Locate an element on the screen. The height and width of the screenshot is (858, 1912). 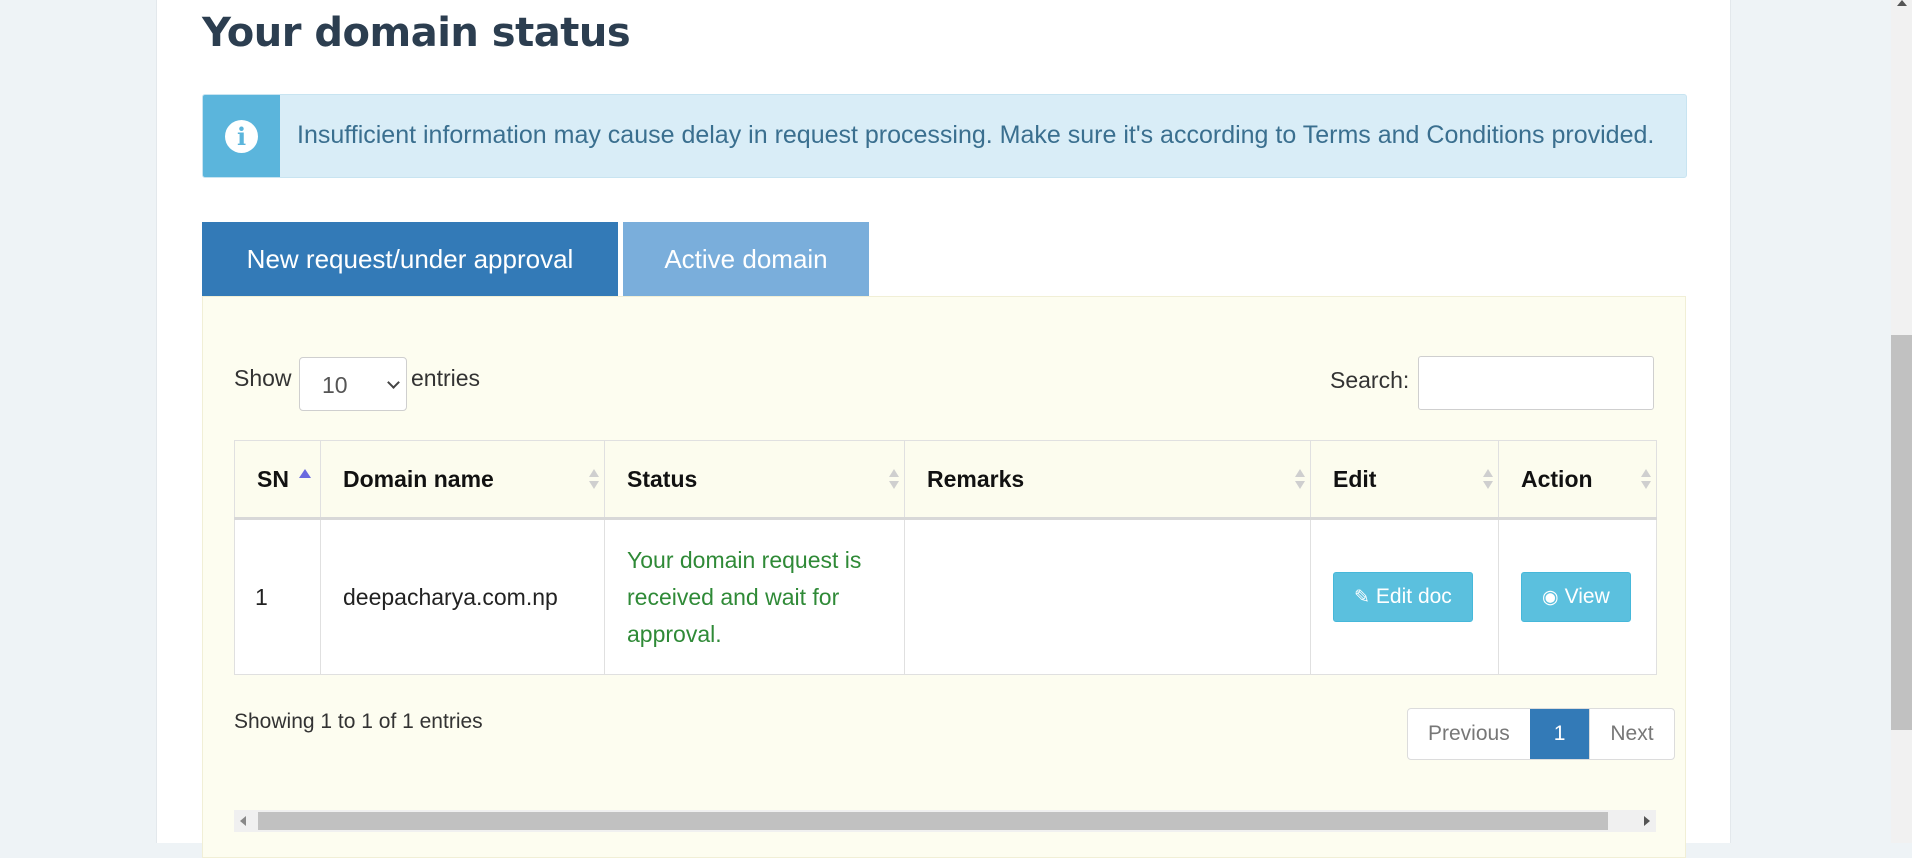
horizontal-scrollbar is located at coordinates (945, 821).